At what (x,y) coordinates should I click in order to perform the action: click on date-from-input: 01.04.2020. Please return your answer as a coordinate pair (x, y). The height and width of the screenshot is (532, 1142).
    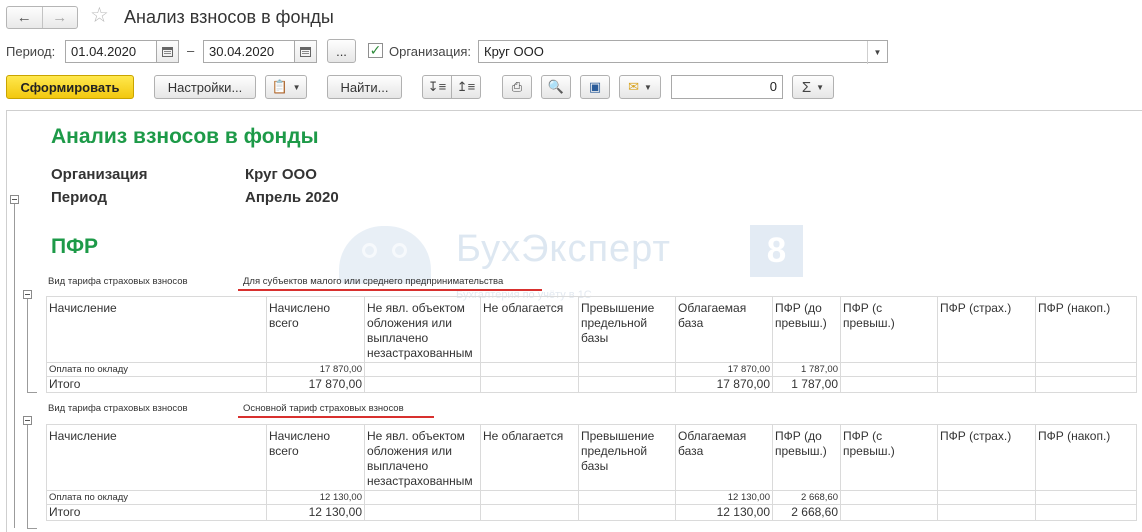
    Looking at the image, I should click on (111, 51).